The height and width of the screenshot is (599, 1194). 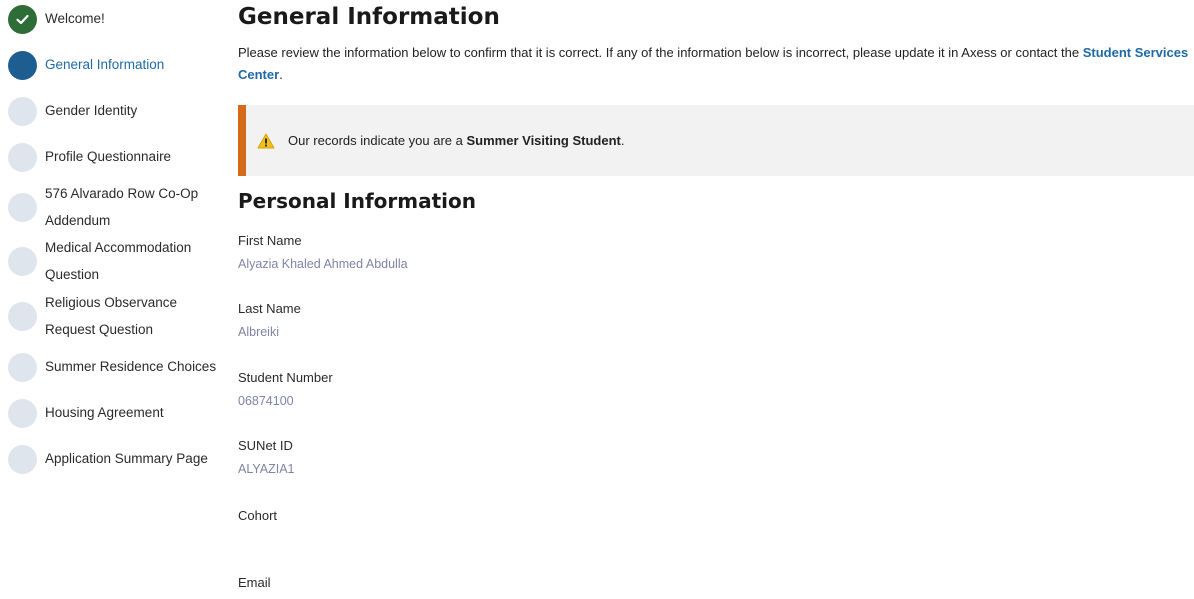 I want to click on alert-prefix: Our records indicate you are a, so click(x=375, y=140).